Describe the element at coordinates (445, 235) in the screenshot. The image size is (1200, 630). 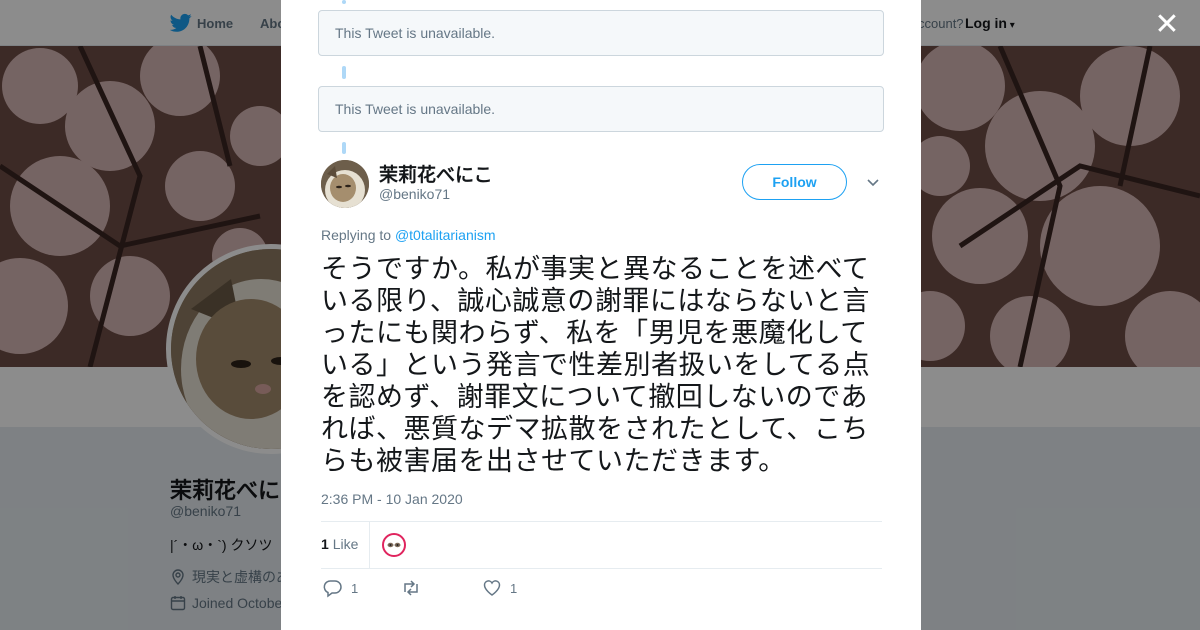
I see `mention-link: @t0talitarianism` at that location.